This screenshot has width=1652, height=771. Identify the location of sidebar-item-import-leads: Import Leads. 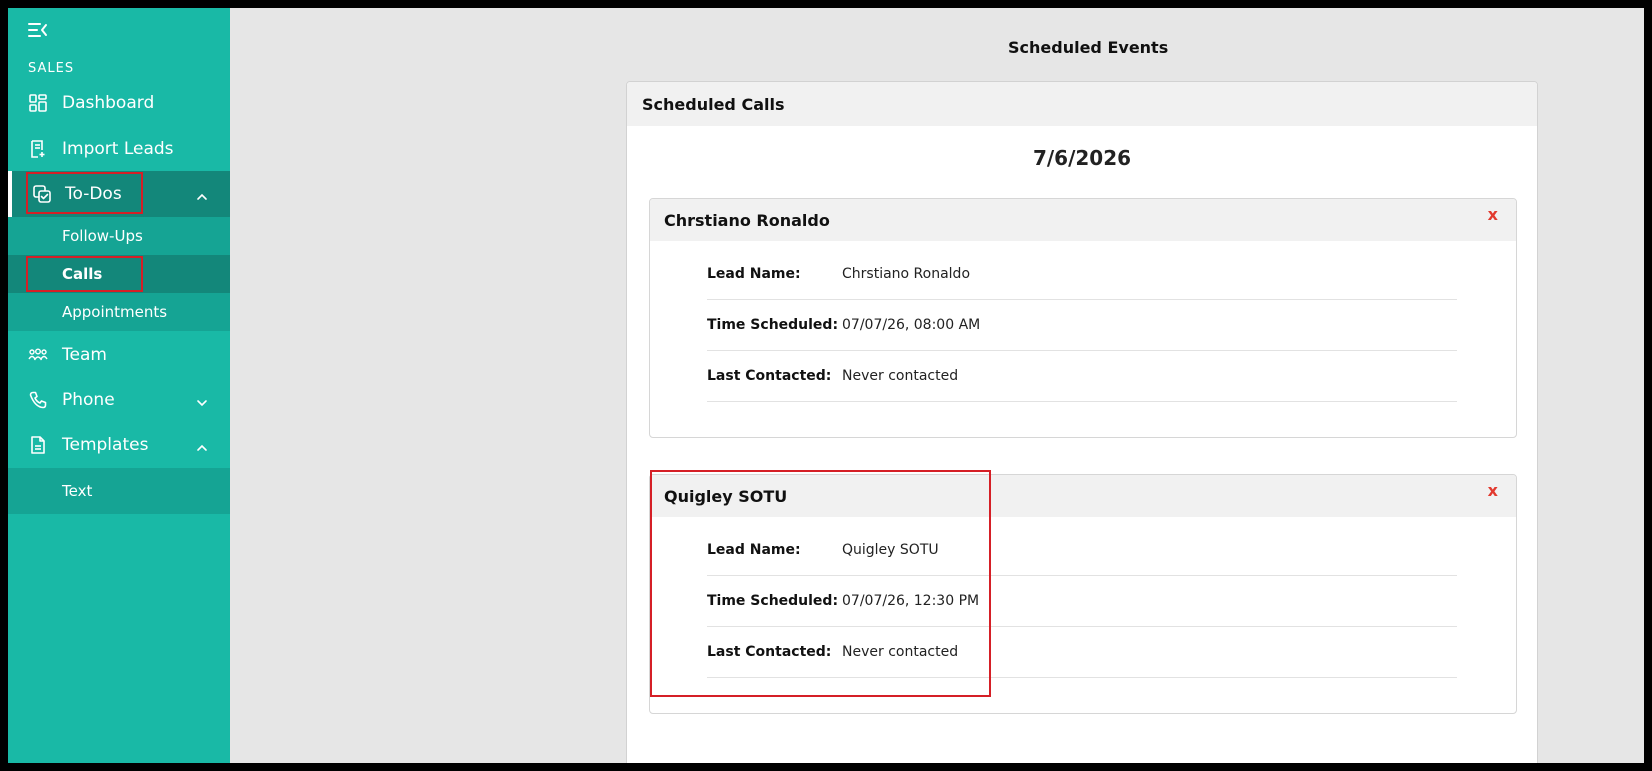
(119, 149).